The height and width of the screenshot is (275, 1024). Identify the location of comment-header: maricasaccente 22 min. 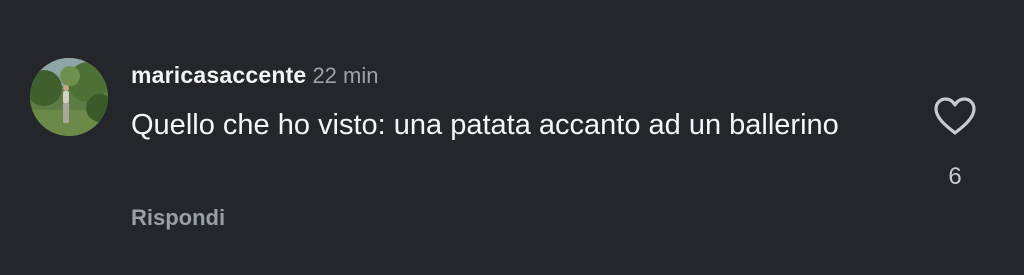
(254, 77).